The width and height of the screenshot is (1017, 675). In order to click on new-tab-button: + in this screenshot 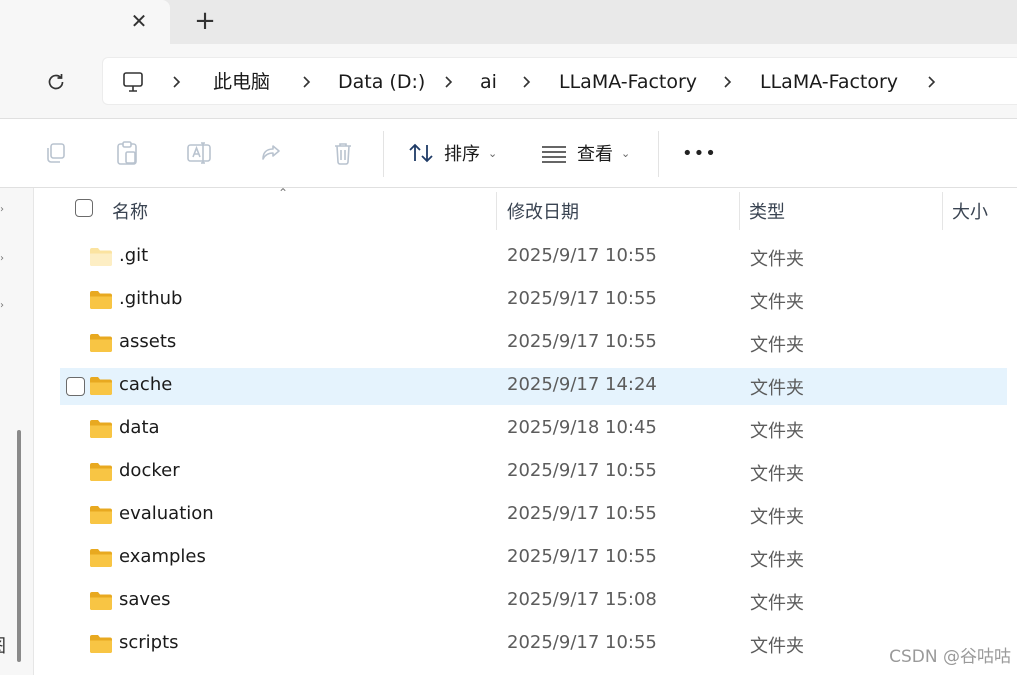, I will do `click(205, 21)`.